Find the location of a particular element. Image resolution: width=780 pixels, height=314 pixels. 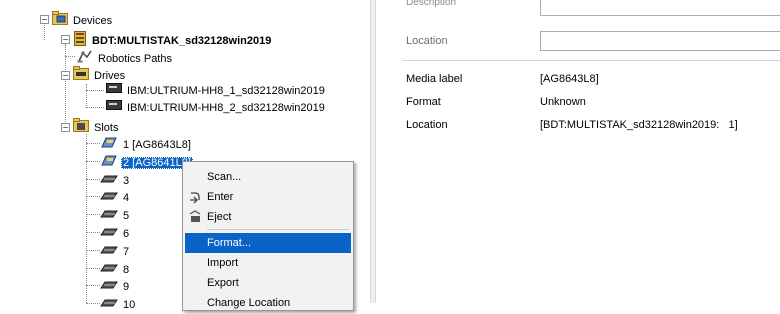

menu-item-label: Export is located at coordinates (223, 283).